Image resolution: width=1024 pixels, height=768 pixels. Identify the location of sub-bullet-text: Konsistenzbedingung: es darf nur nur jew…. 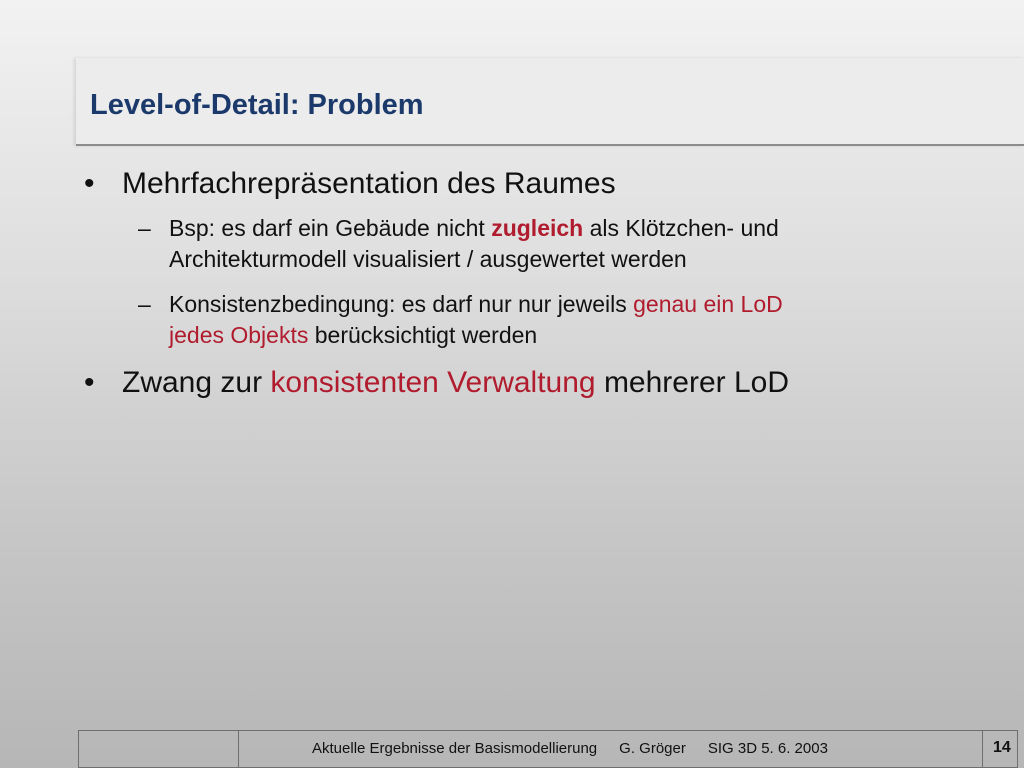
(476, 320).